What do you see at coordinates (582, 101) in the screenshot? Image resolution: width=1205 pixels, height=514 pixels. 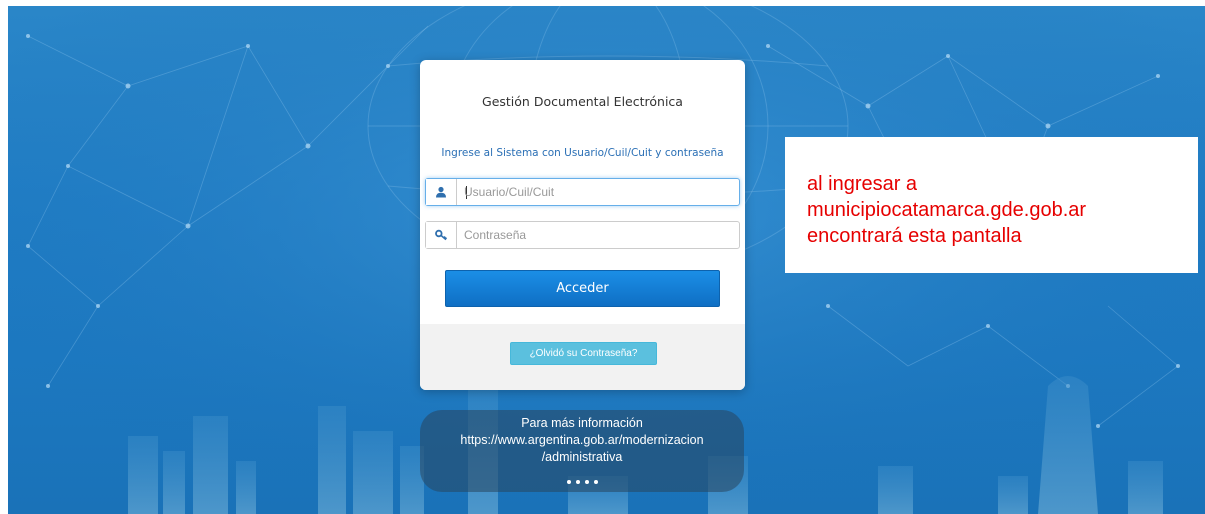 I see `app-title: Gestión Documental Electrónica` at bounding box center [582, 101].